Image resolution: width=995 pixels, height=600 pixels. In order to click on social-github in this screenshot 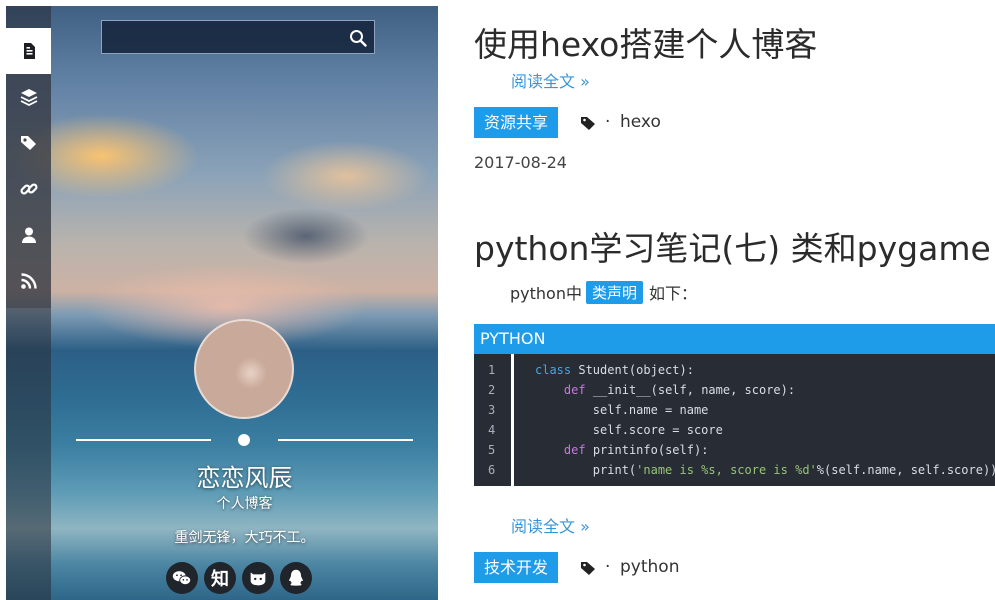, I will do `click(258, 578)`.